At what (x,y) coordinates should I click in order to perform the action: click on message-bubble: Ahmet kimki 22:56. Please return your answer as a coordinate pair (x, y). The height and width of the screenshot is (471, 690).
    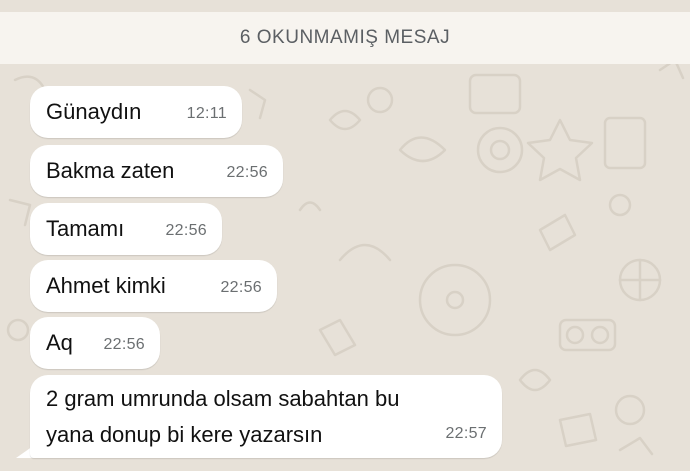
    Looking at the image, I should click on (153, 286).